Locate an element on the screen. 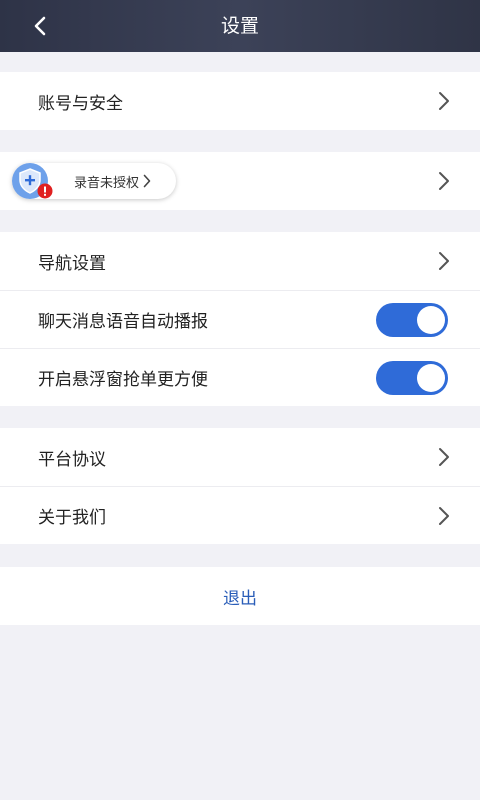 This screenshot has height=800, width=480. top-bar: 设置 is located at coordinates (240, 26).